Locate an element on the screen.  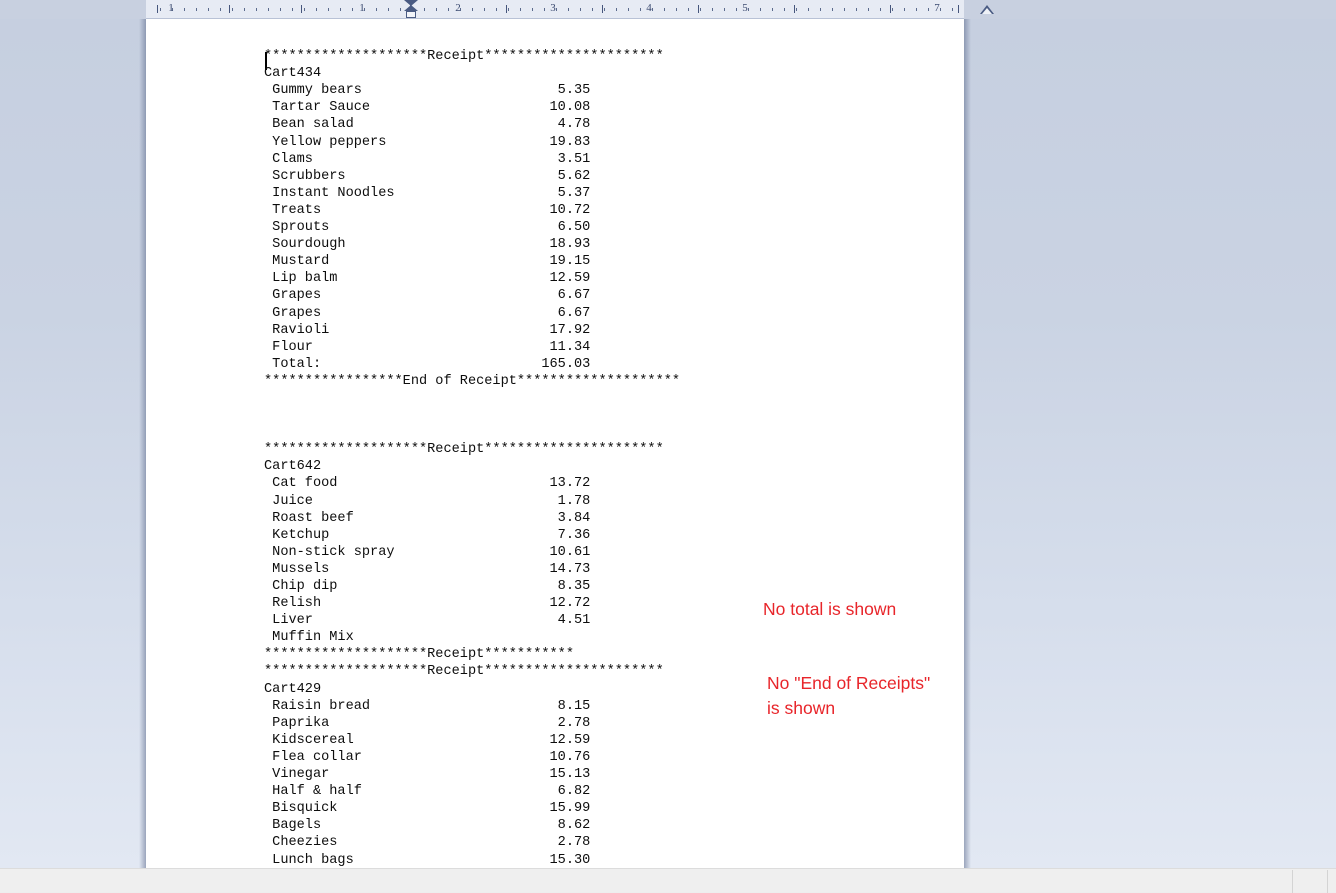
page-shadow-left is located at coordinates (142, 443).